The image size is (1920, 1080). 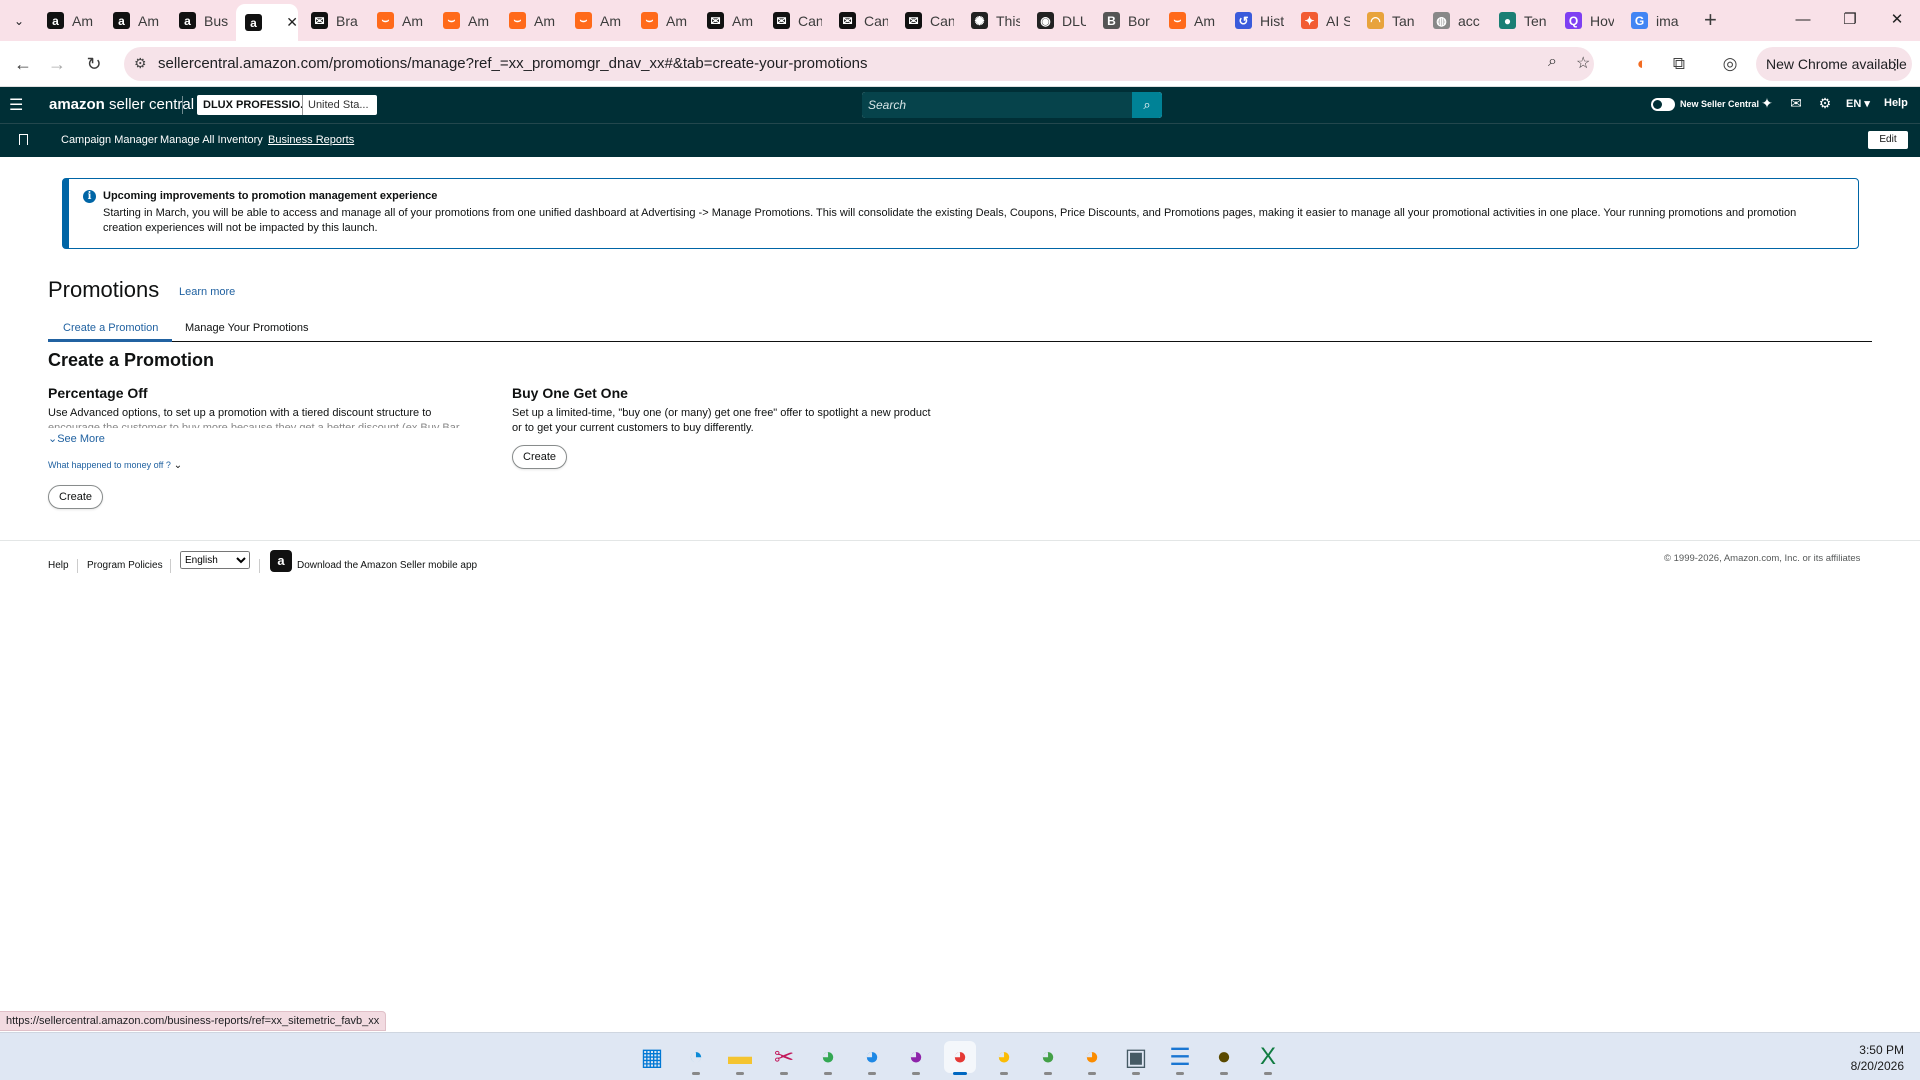 What do you see at coordinates (57, 64) in the screenshot?
I see `forward-icon: →` at bounding box center [57, 64].